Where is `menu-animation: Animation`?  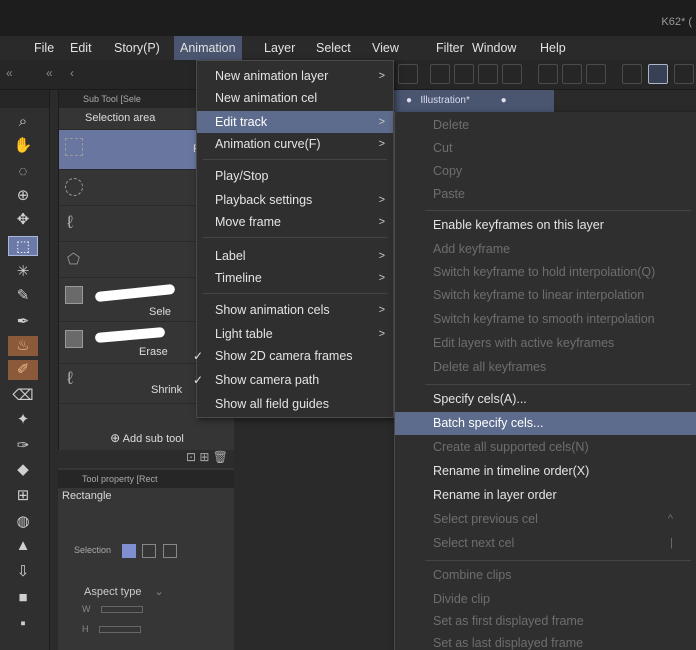 menu-animation: Animation is located at coordinates (208, 48).